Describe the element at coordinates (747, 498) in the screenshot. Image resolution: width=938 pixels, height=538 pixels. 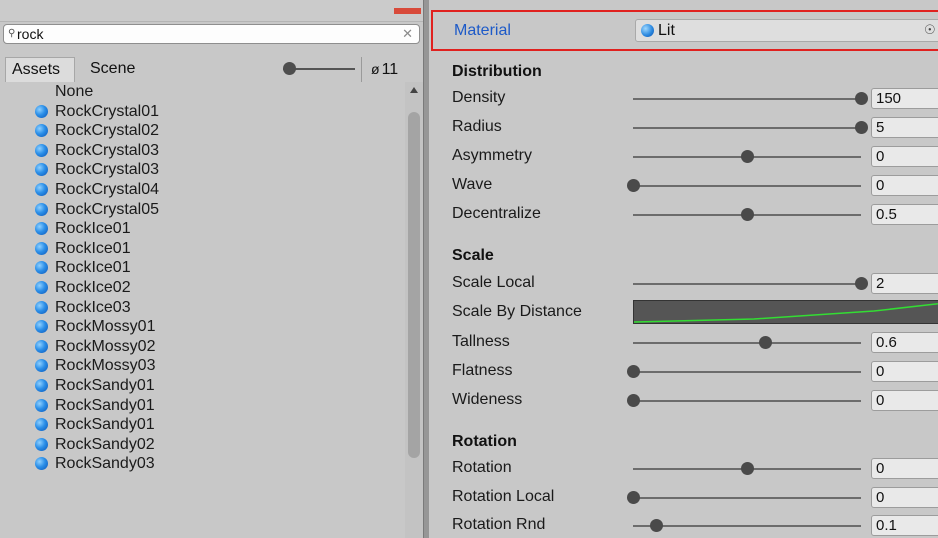
I see `rotation-local-slider` at that location.